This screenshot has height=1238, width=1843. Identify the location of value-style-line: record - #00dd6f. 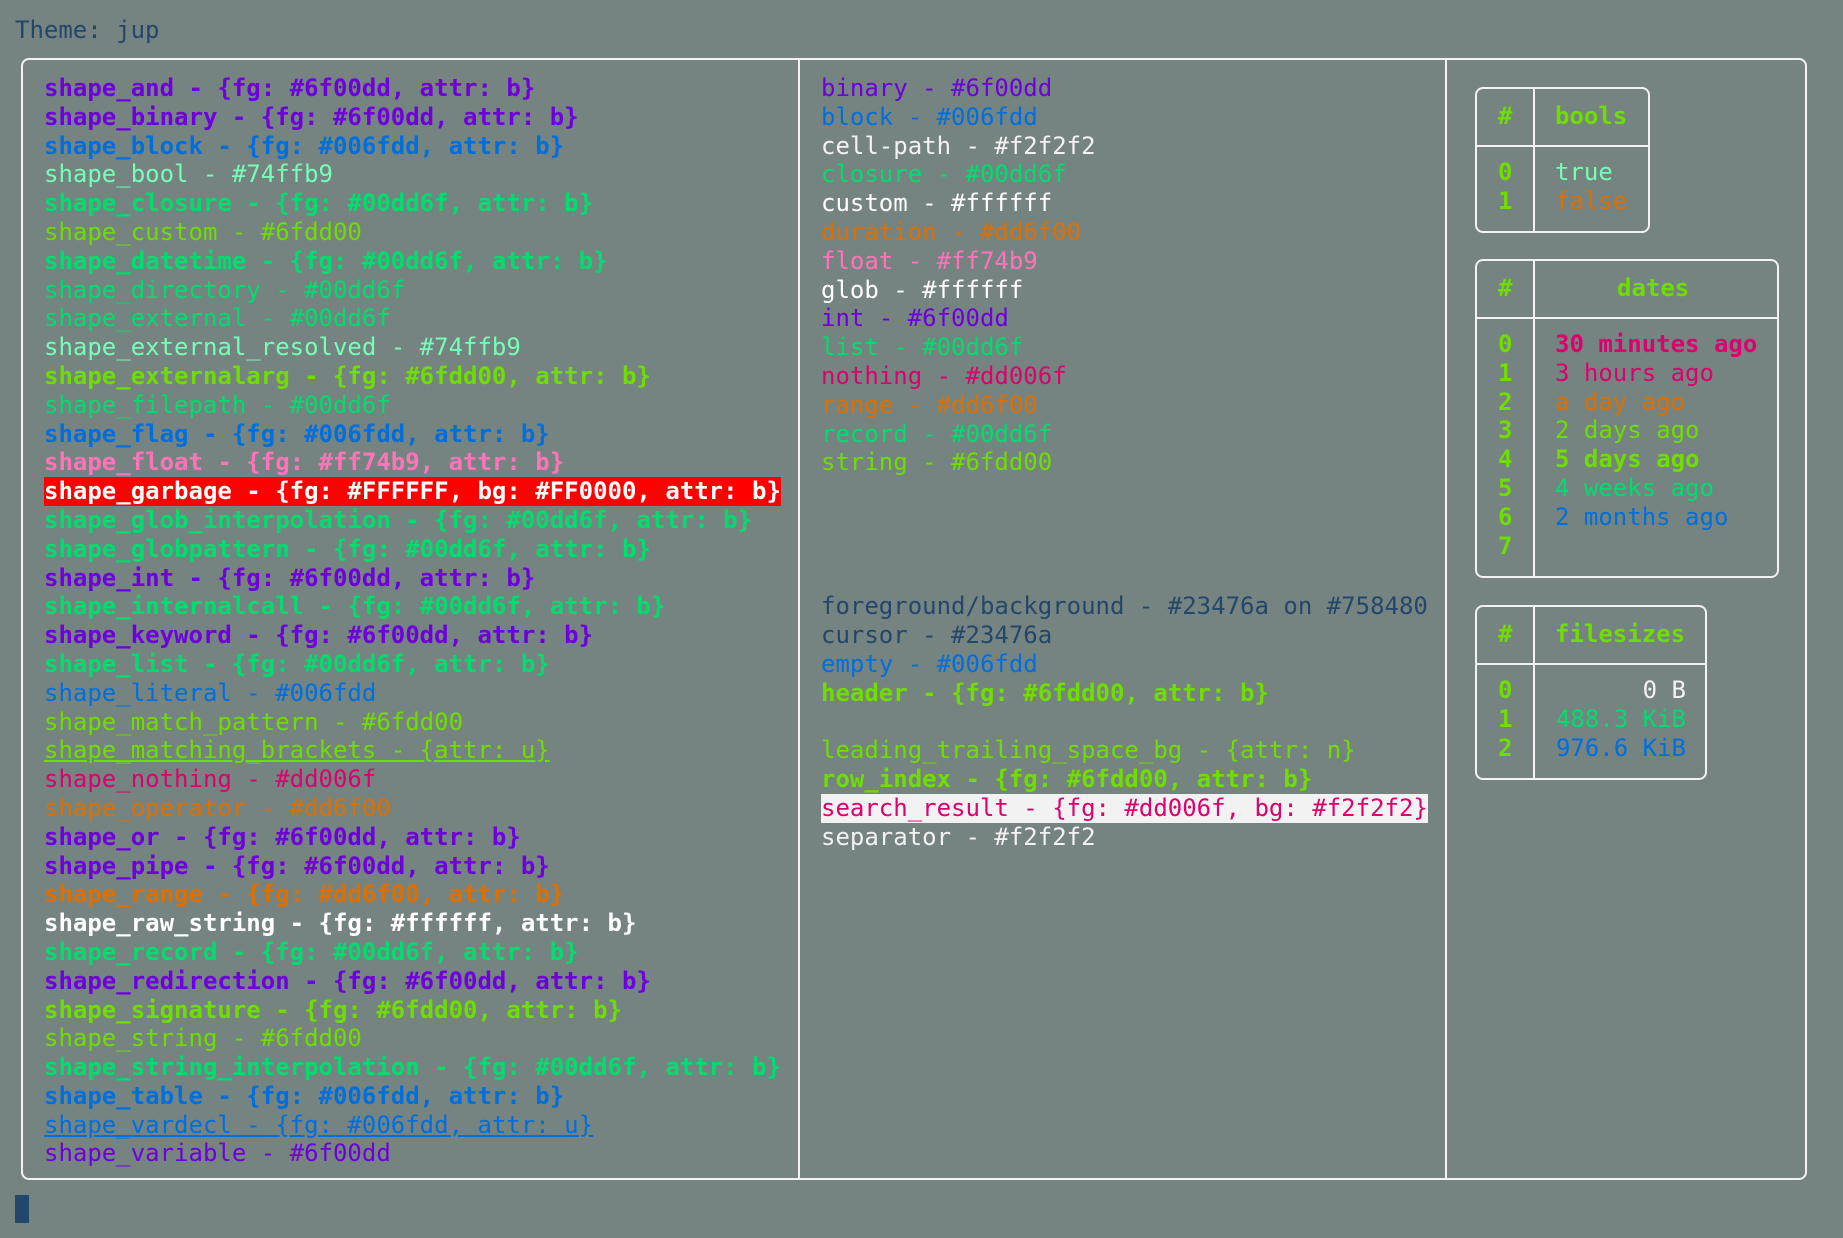
(1124, 434).